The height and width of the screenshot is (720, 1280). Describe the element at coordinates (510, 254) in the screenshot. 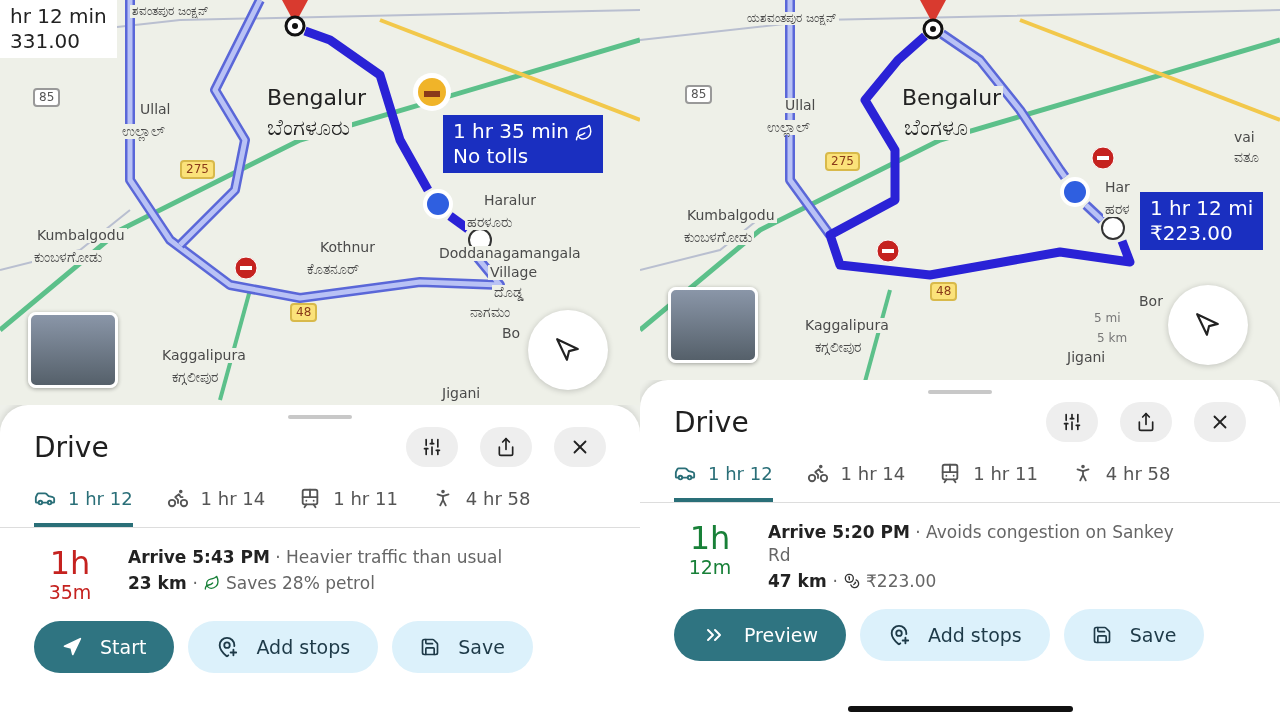

I see `map-label: Doddanagamangala` at that location.